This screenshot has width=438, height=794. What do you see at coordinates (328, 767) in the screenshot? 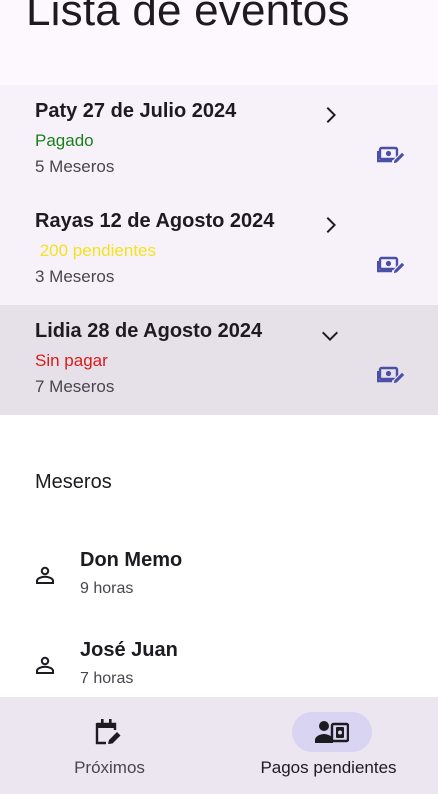
I see `nav-label: Pagos pendientes` at bounding box center [328, 767].